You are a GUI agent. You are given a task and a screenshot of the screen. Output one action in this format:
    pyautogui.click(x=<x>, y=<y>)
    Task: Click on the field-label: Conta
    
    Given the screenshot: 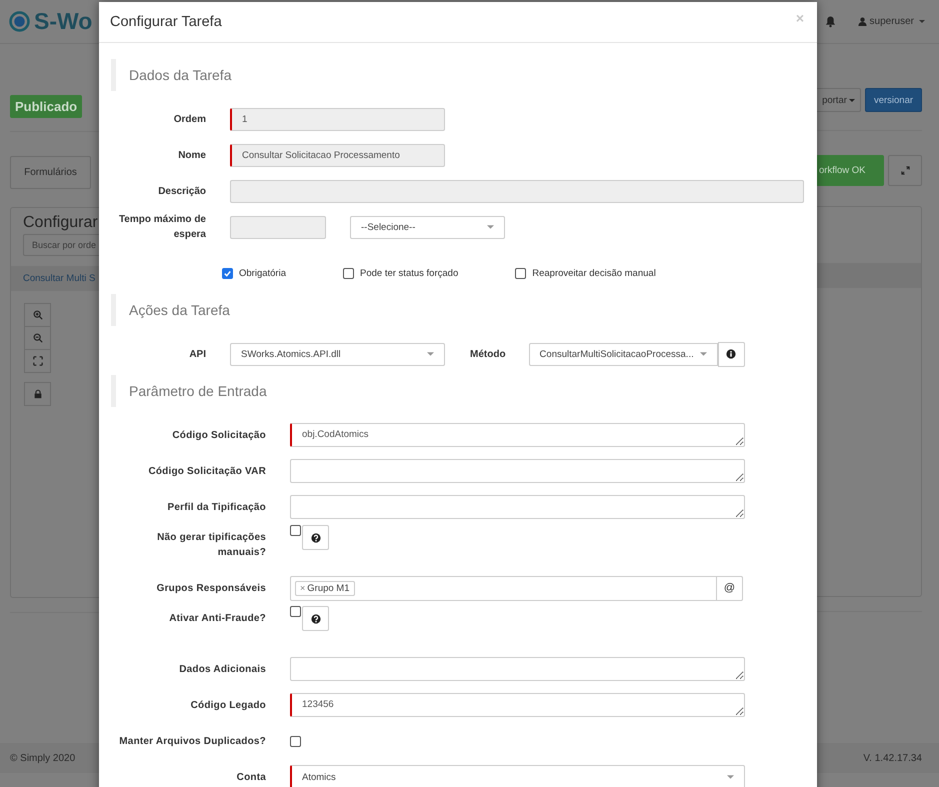 What is the action you would take?
    pyautogui.click(x=251, y=777)
    